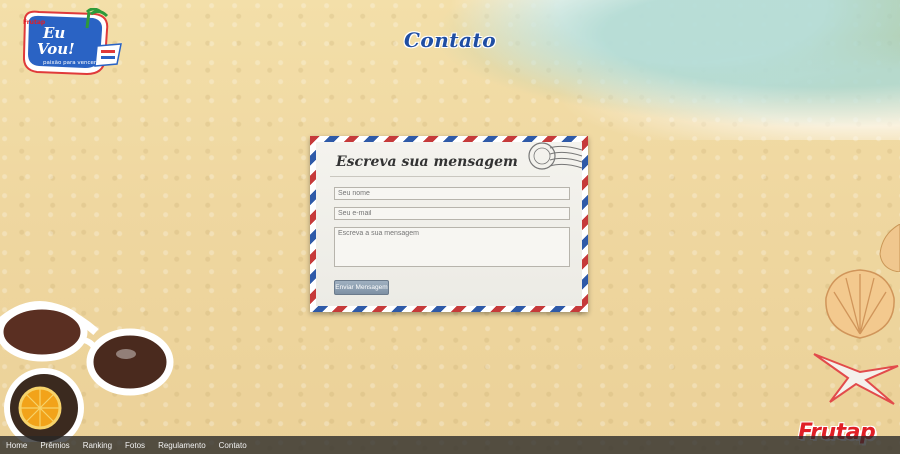 This screenshot has height=454, width=900. I want to click on envelope-form: Escreva sua mensagem Enviar Mensagem, so click(449, 224).